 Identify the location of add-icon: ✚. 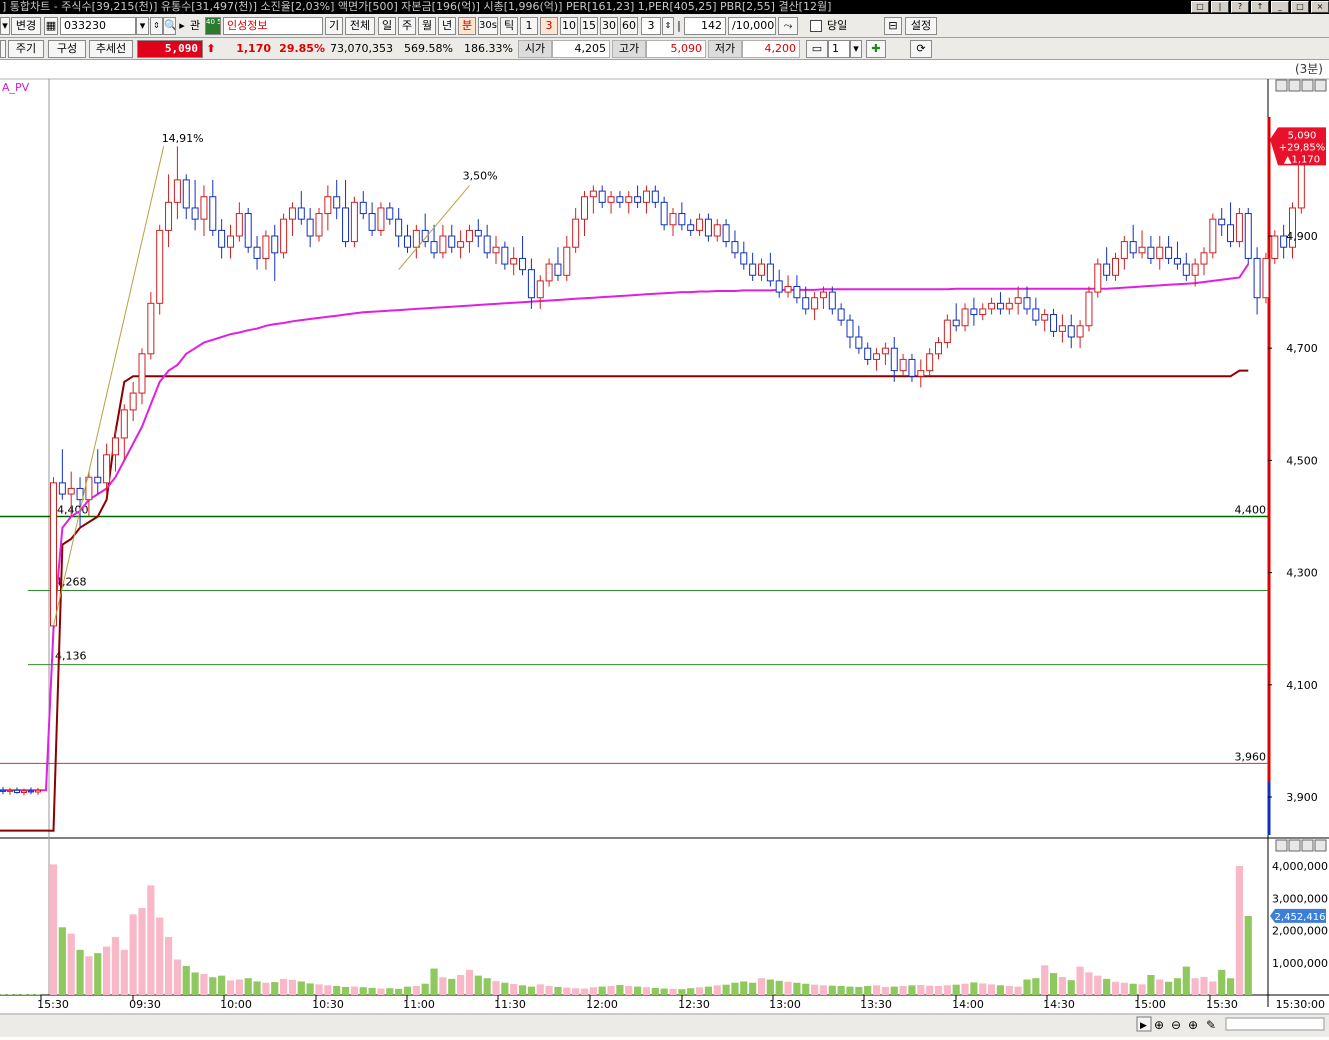
(876, 49).